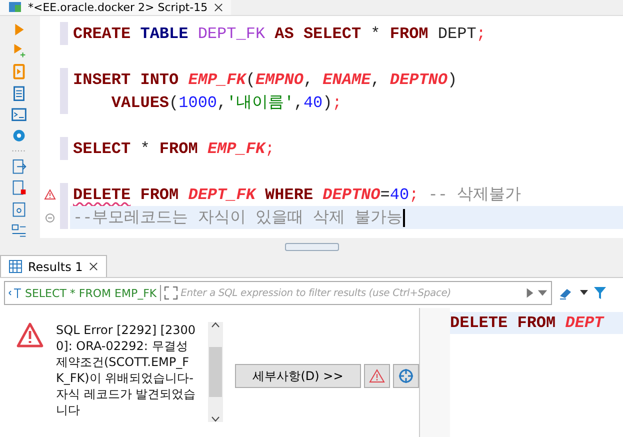  What do you see at coordinates (19, 166) in the screenshot?
I see `export-icon` at bounding box center [19, 166].